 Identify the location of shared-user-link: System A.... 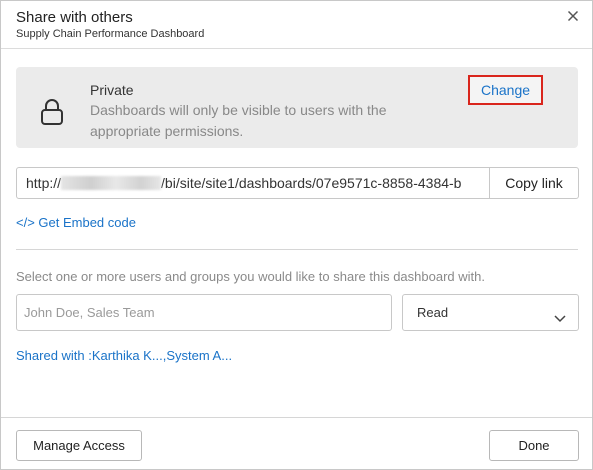
(199, 355).